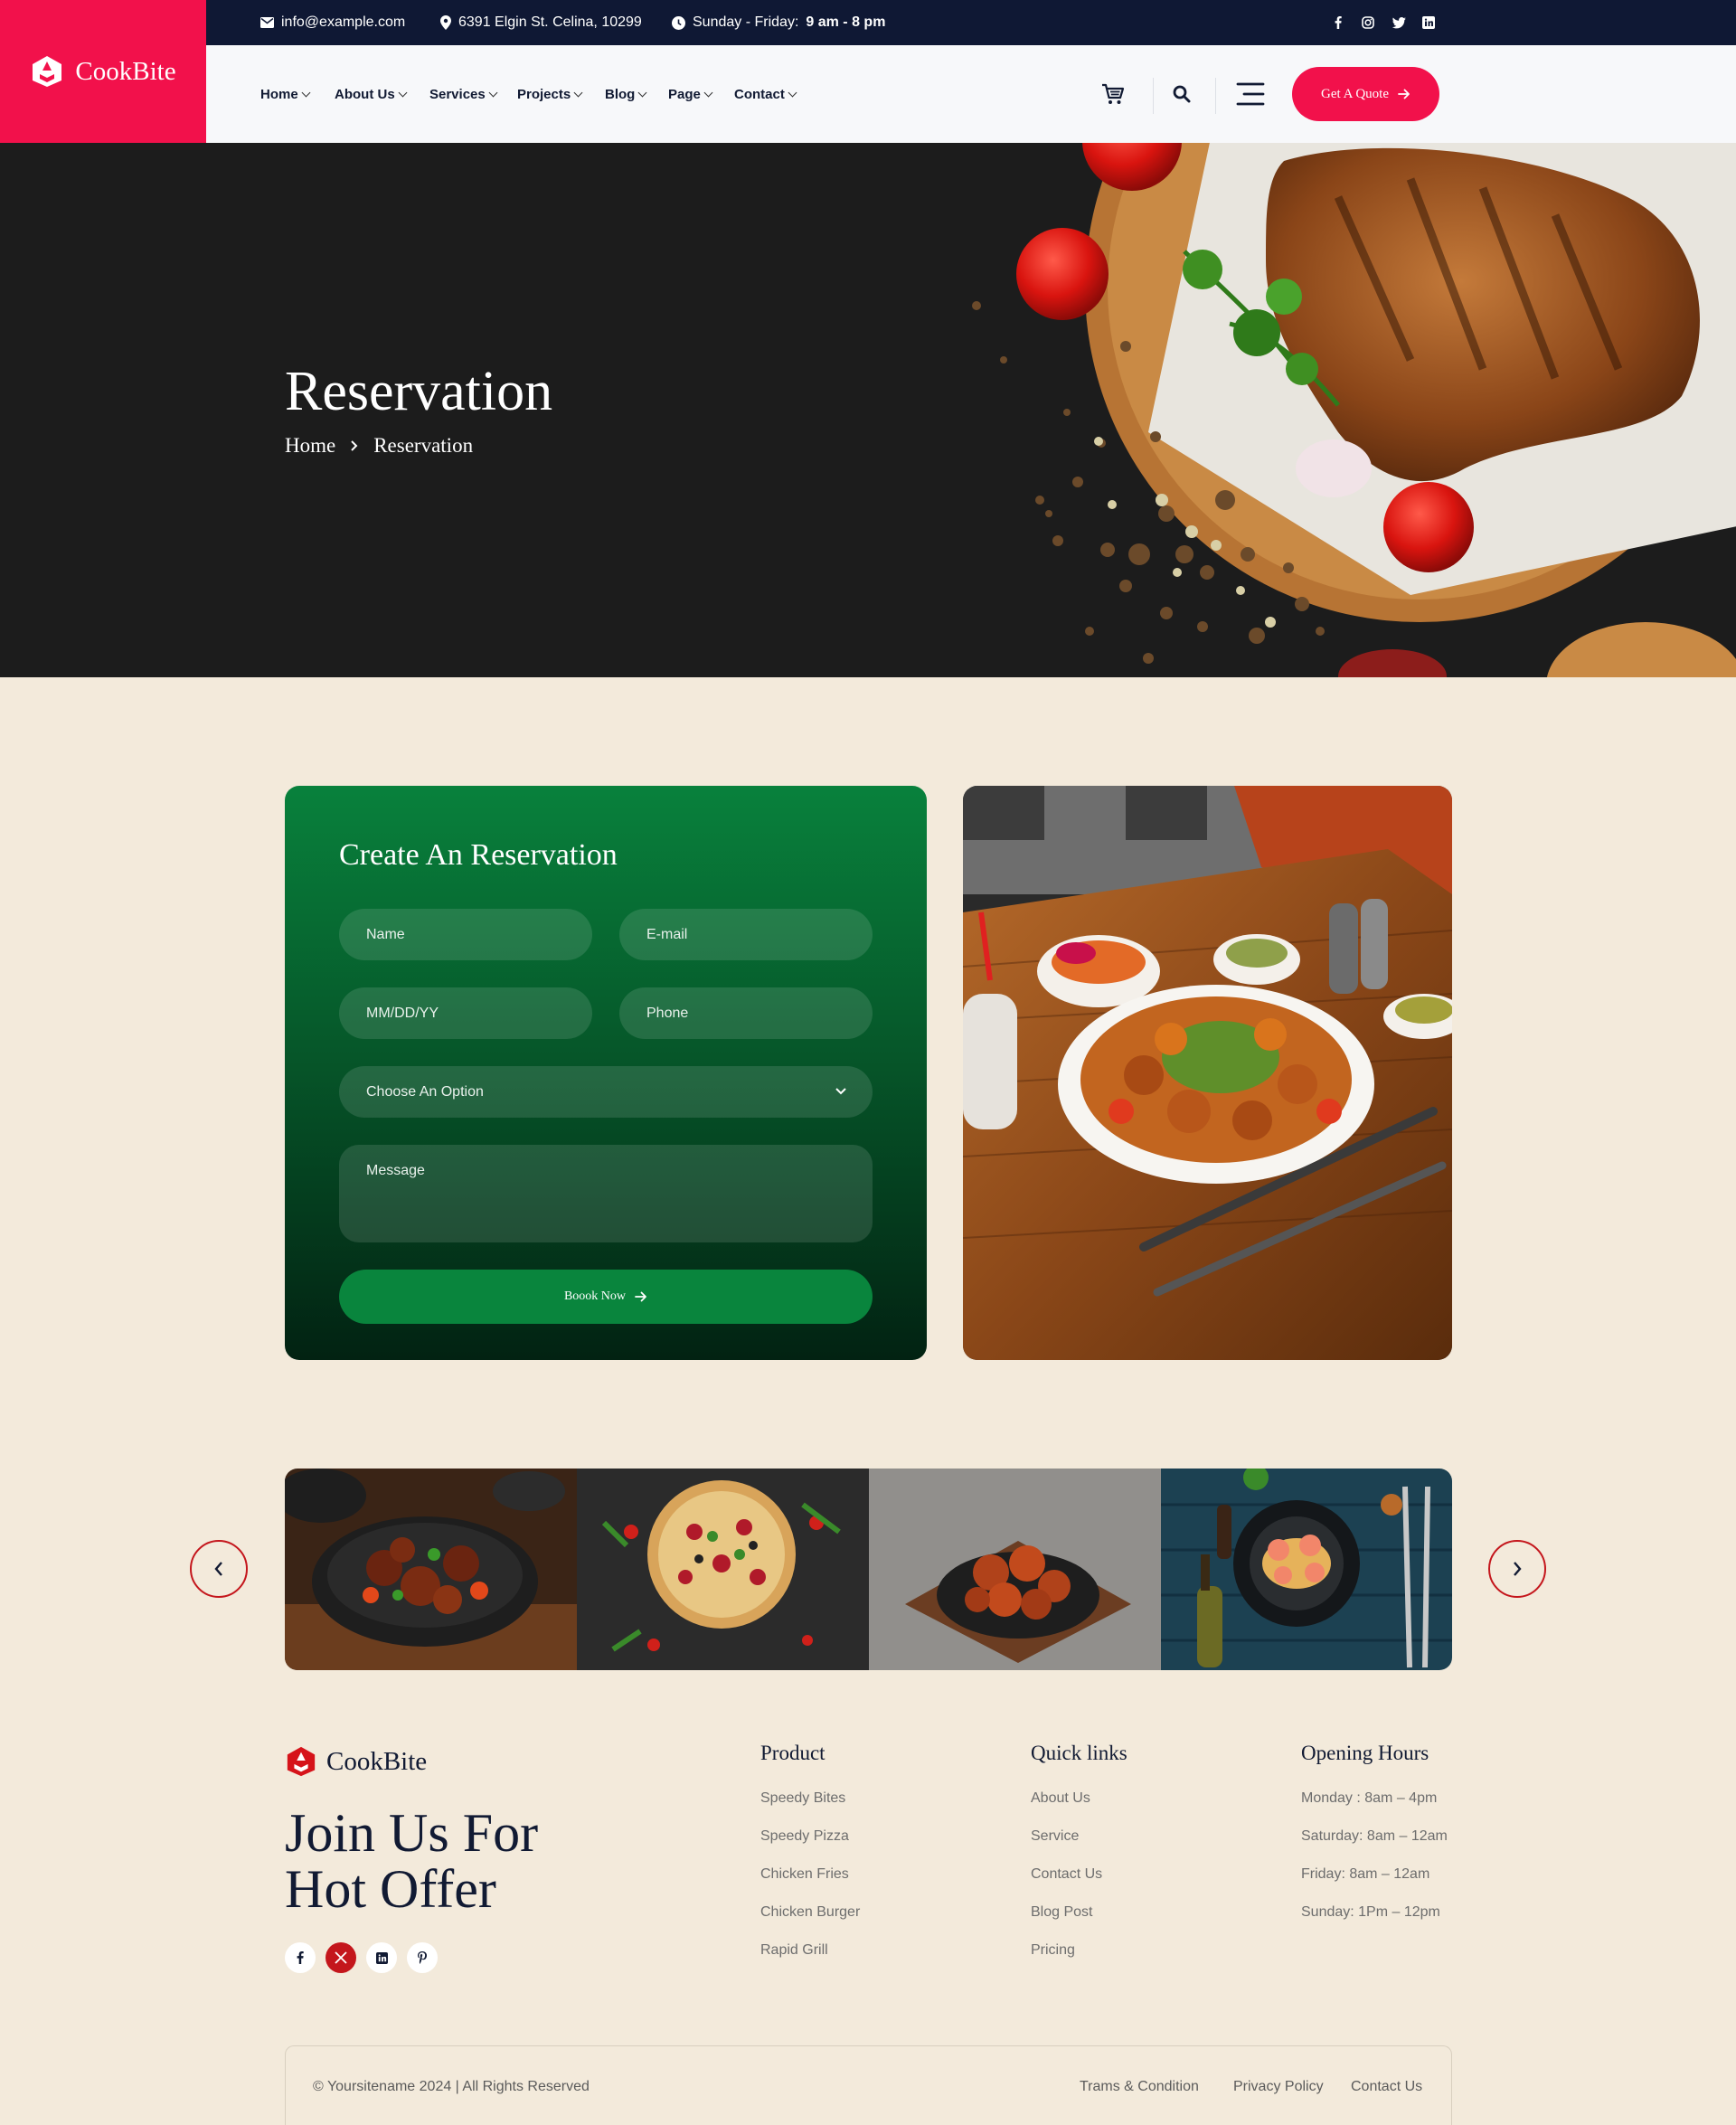 The width and height of the screenshot is (1736, 2125). Describe the element at coordinates (606, 1194) in the screenshot. I see `message-textarea: Message` at that location.